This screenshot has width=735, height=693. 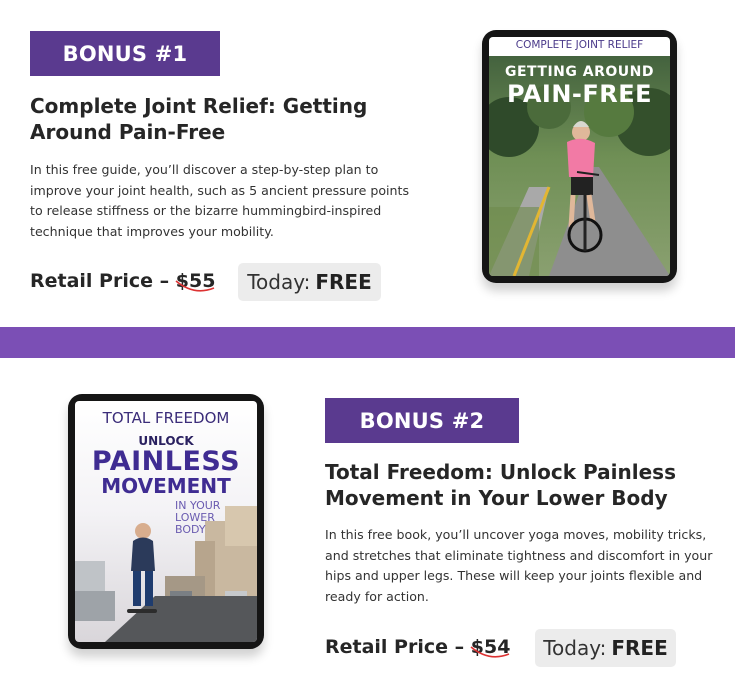 I want to click on bonus-1-cover-top-line: COMPLETE JOINT RELIEF, so click(x=579, y=45).